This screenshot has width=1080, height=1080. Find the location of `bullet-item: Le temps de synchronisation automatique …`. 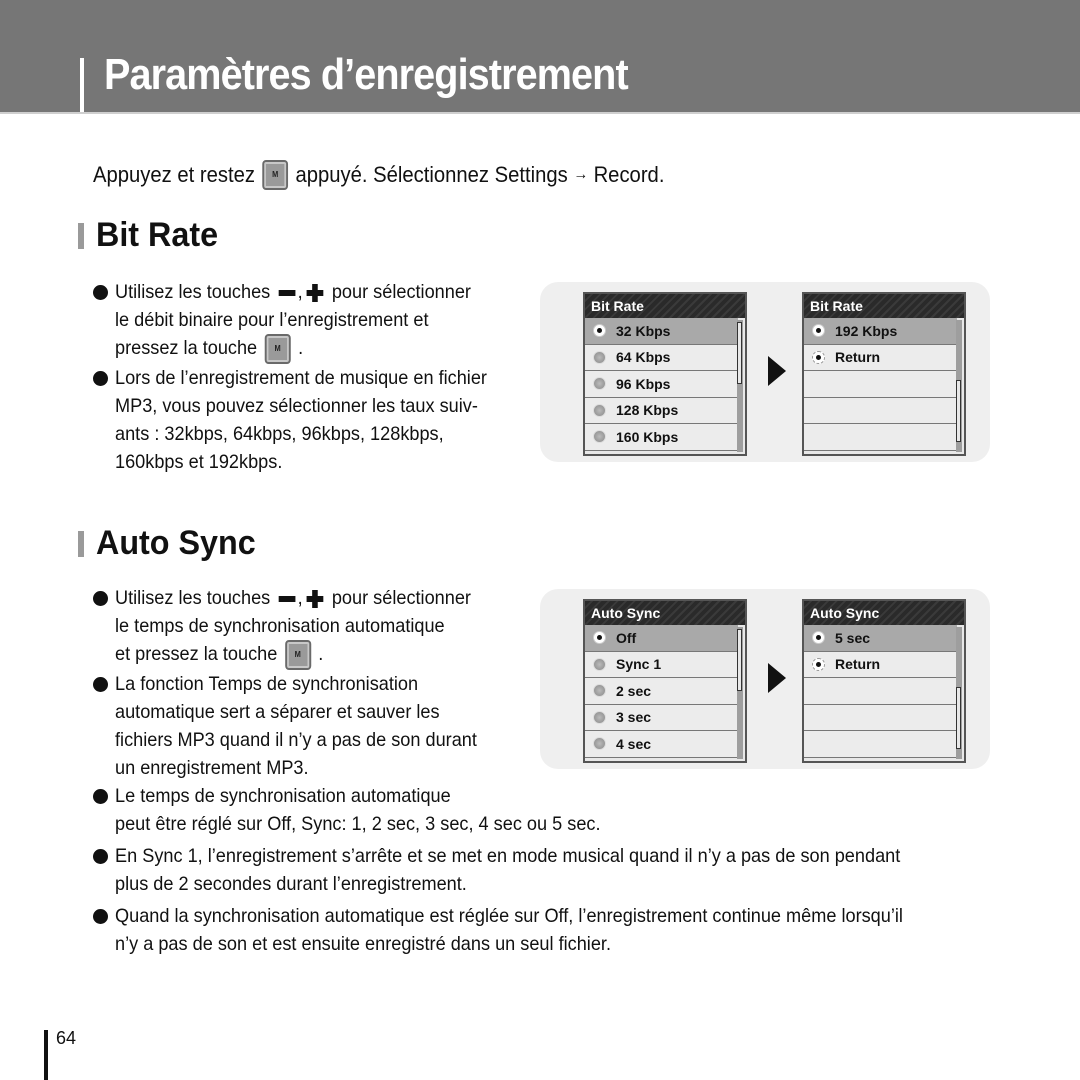

bullet-item: Le temps de synchronisation automatique … is located at coordinates (527, 810).